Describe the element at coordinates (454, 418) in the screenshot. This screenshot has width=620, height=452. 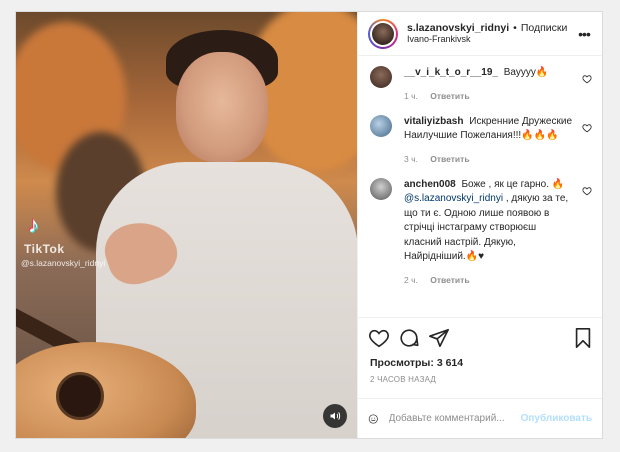
I see `comment-input` at that location.